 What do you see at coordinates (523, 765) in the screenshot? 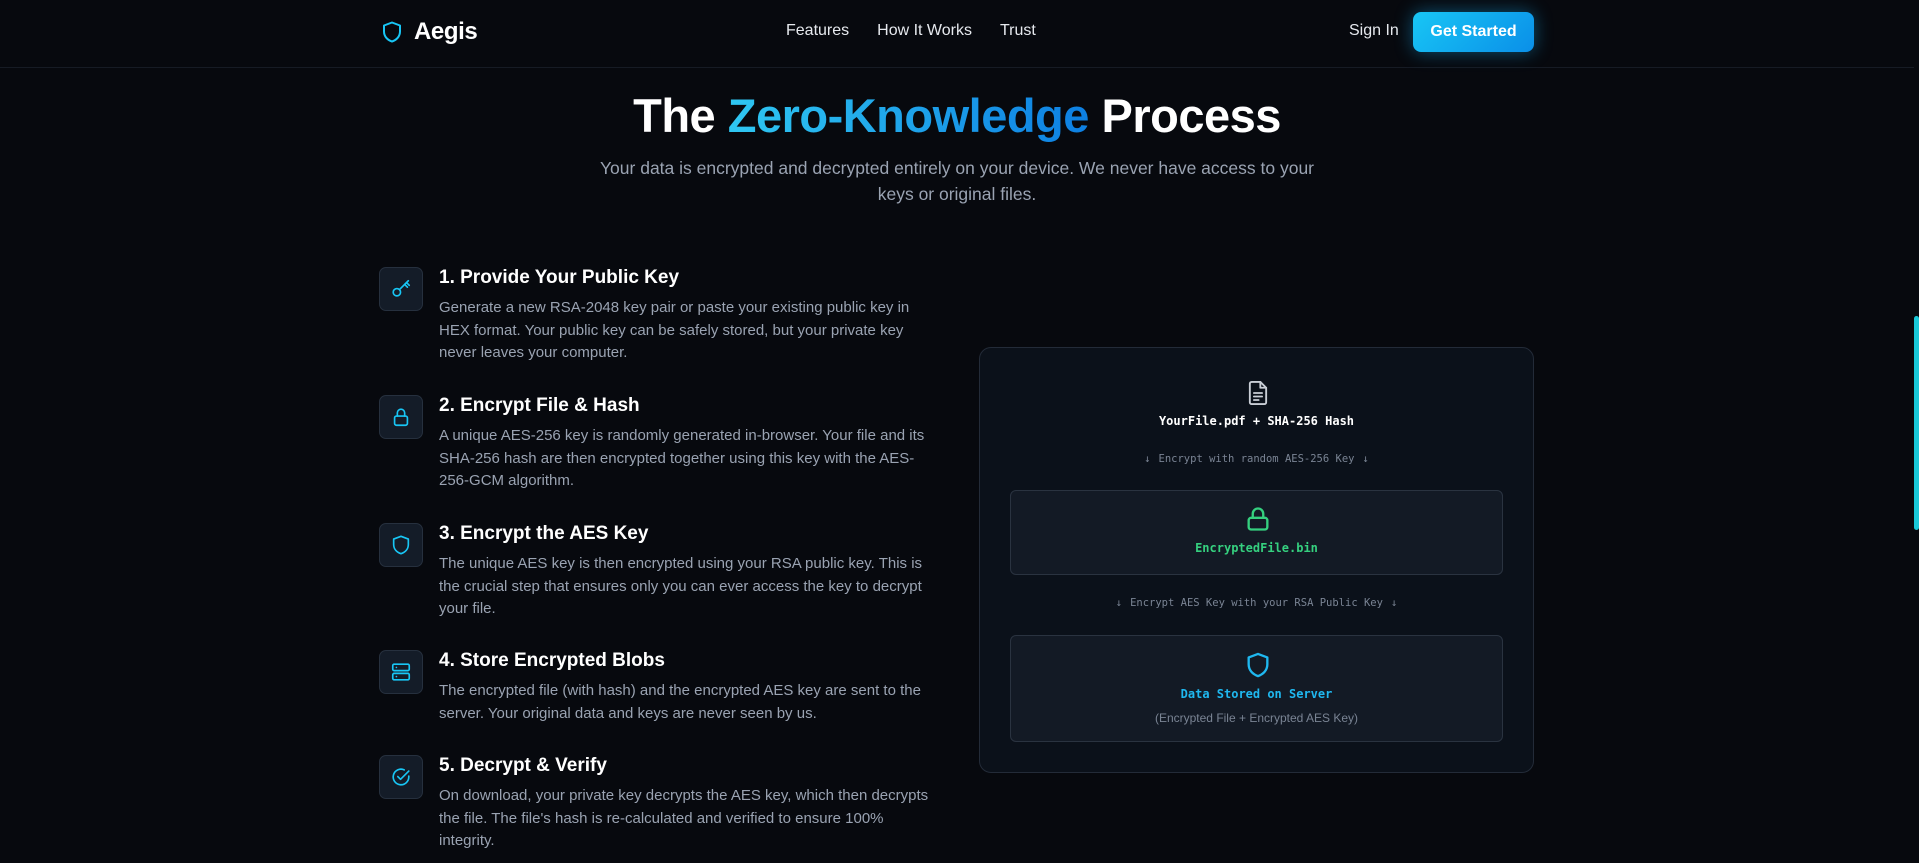
I see `step-title: 5. Decrypt & Verify` at bounding box center [523, 765].